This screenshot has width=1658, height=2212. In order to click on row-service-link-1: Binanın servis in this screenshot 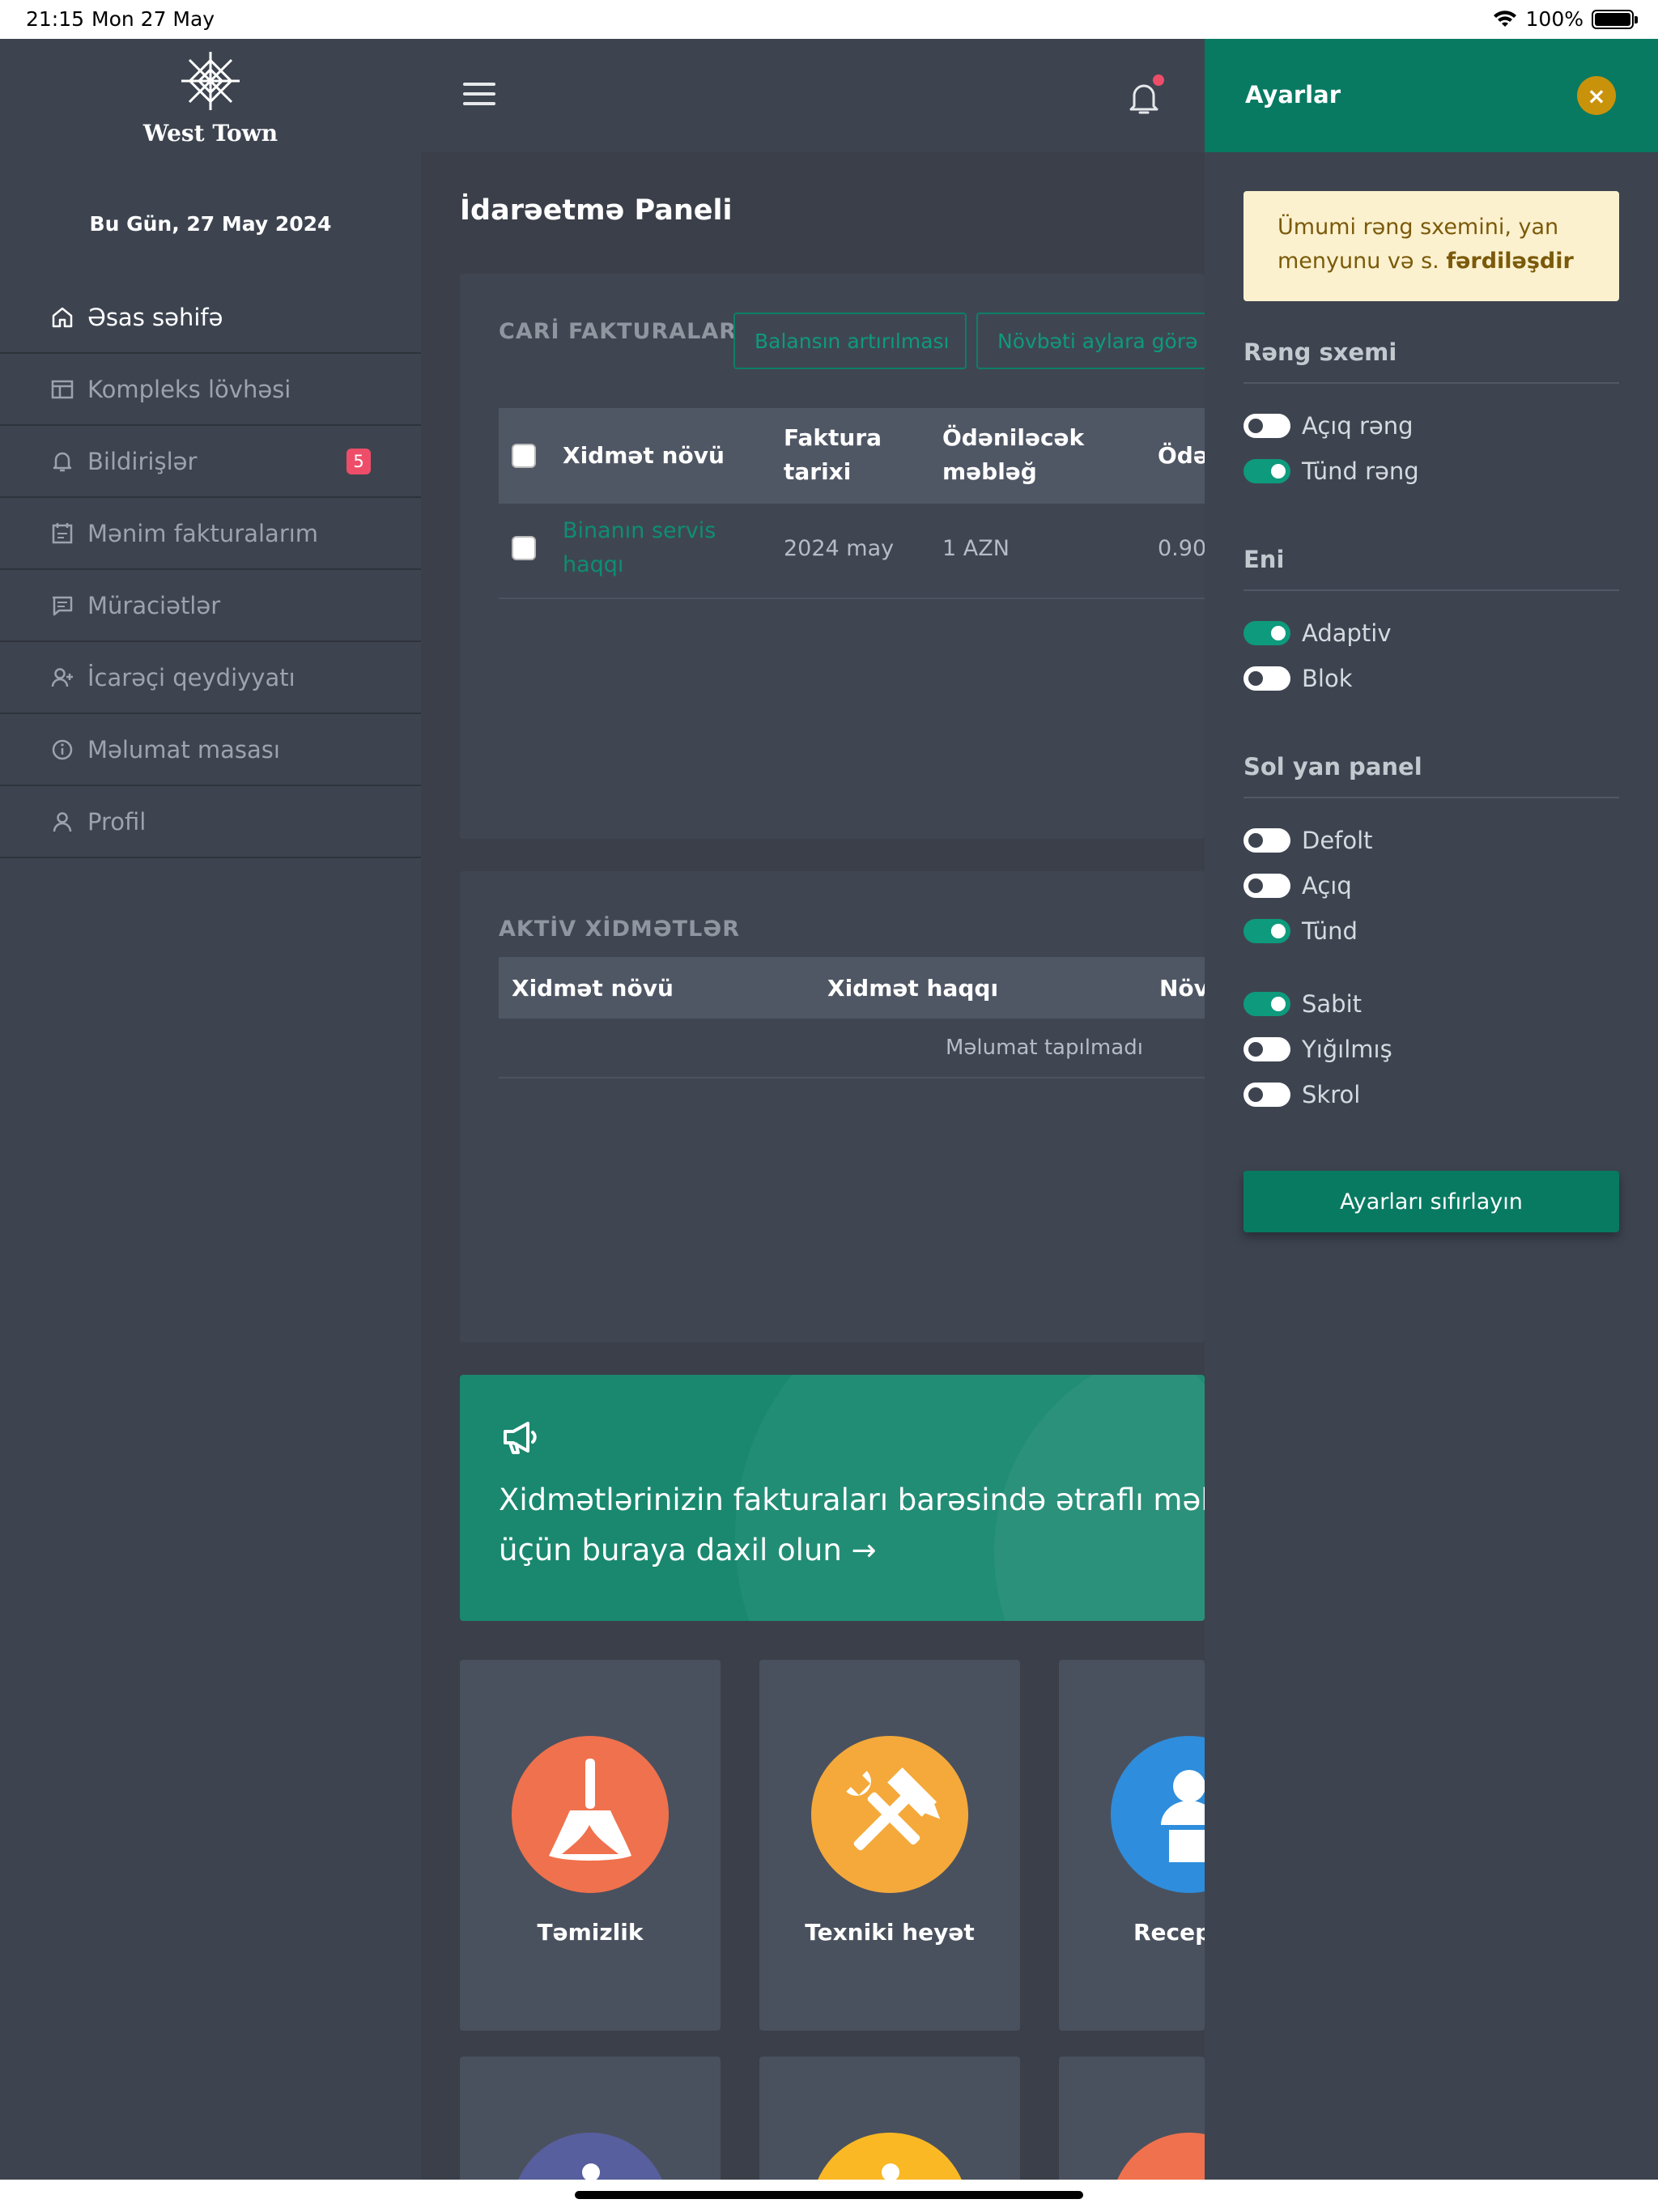, I will do `click(639, 531)`.